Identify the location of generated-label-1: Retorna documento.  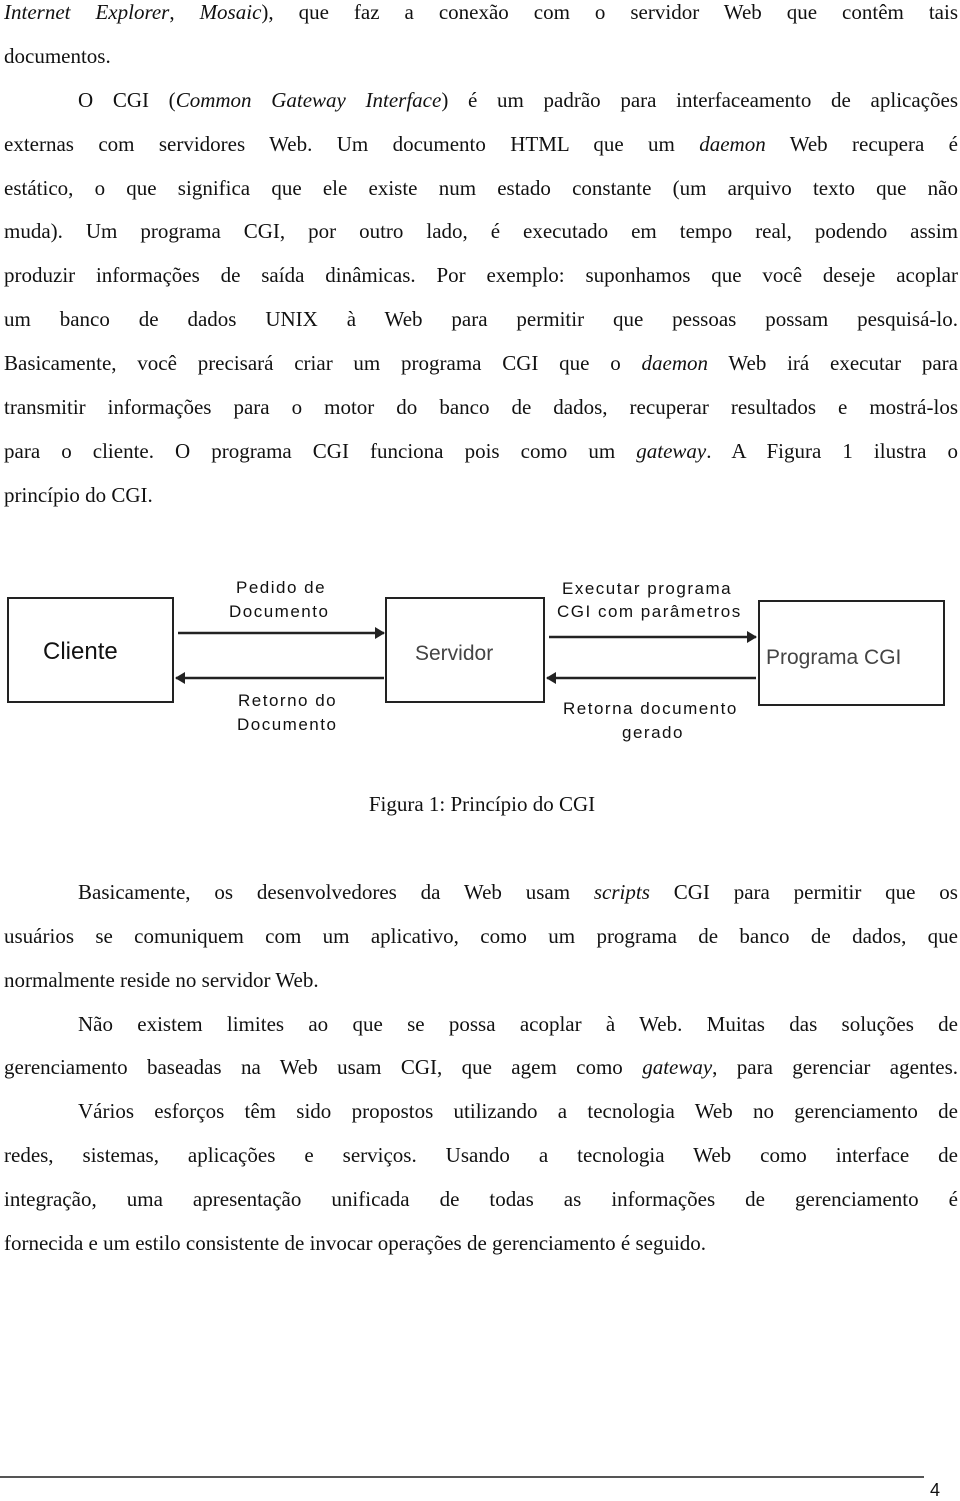
(650, 708).